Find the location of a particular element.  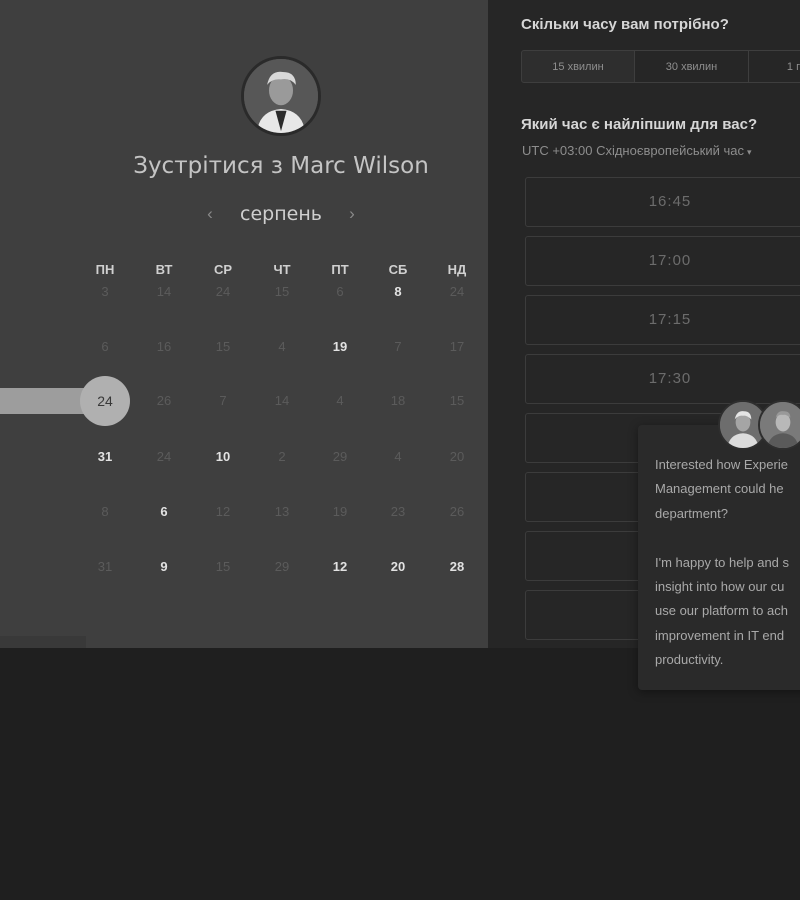

caret-down-icon: ▾ is located at coordinates (749, 152).